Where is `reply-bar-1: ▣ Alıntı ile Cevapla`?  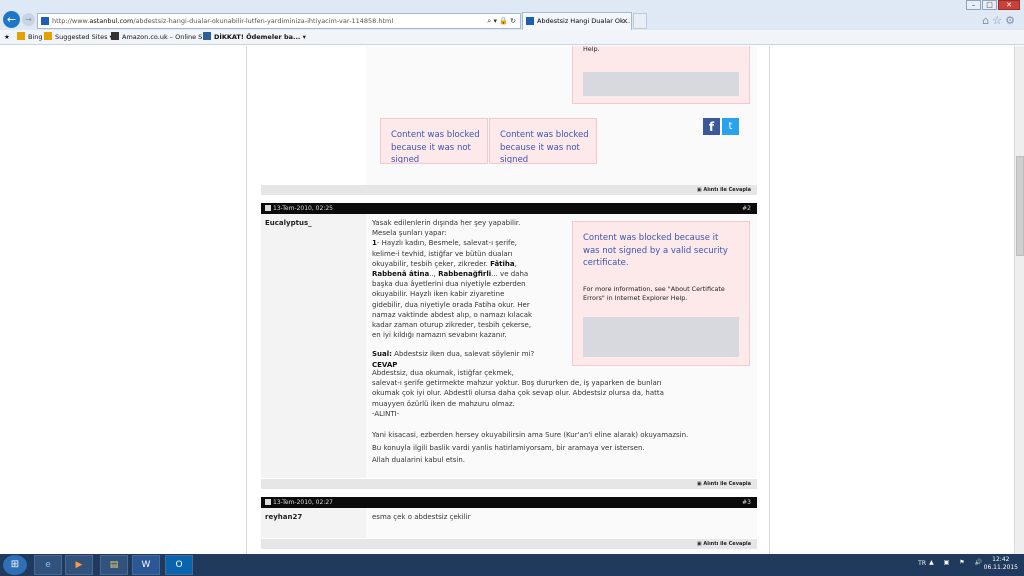 reply-bar-1: ▣ Alıntı ile Cevapla is located at coordinates (509, 190).